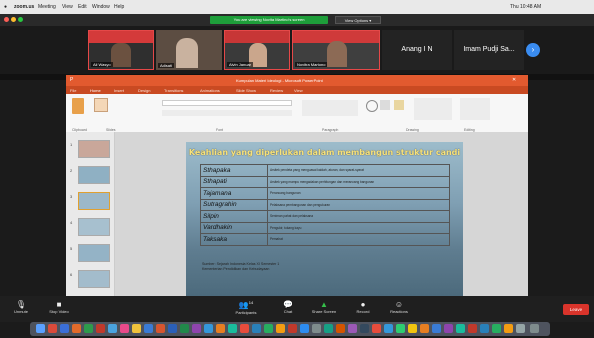 This screenshot has height=338, width=594. I want to click on desc-cell: Pengukir, tukang kayu, so click(358, 227).